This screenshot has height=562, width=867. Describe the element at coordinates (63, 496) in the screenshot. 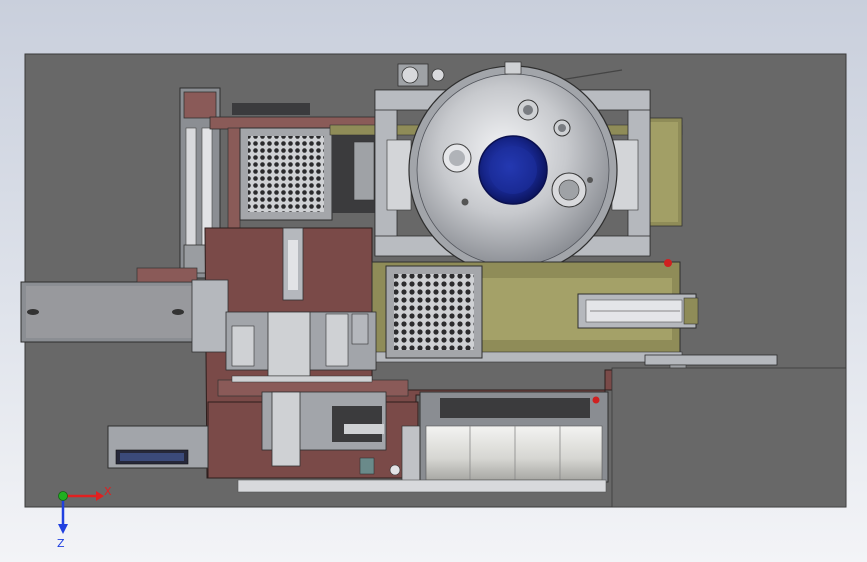

I see `y-axis-dot-icon` at that location.